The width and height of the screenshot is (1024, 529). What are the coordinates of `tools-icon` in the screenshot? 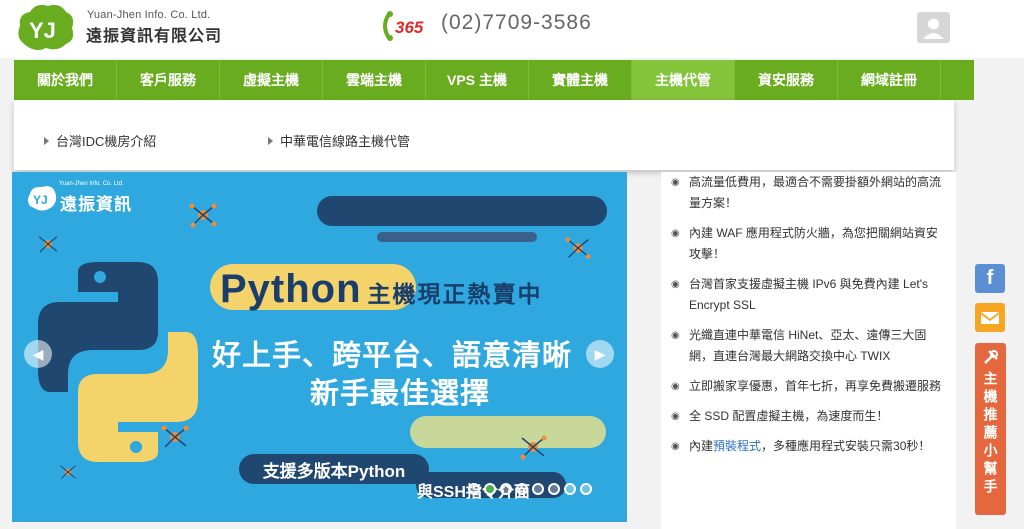 It's located at (990, 357).